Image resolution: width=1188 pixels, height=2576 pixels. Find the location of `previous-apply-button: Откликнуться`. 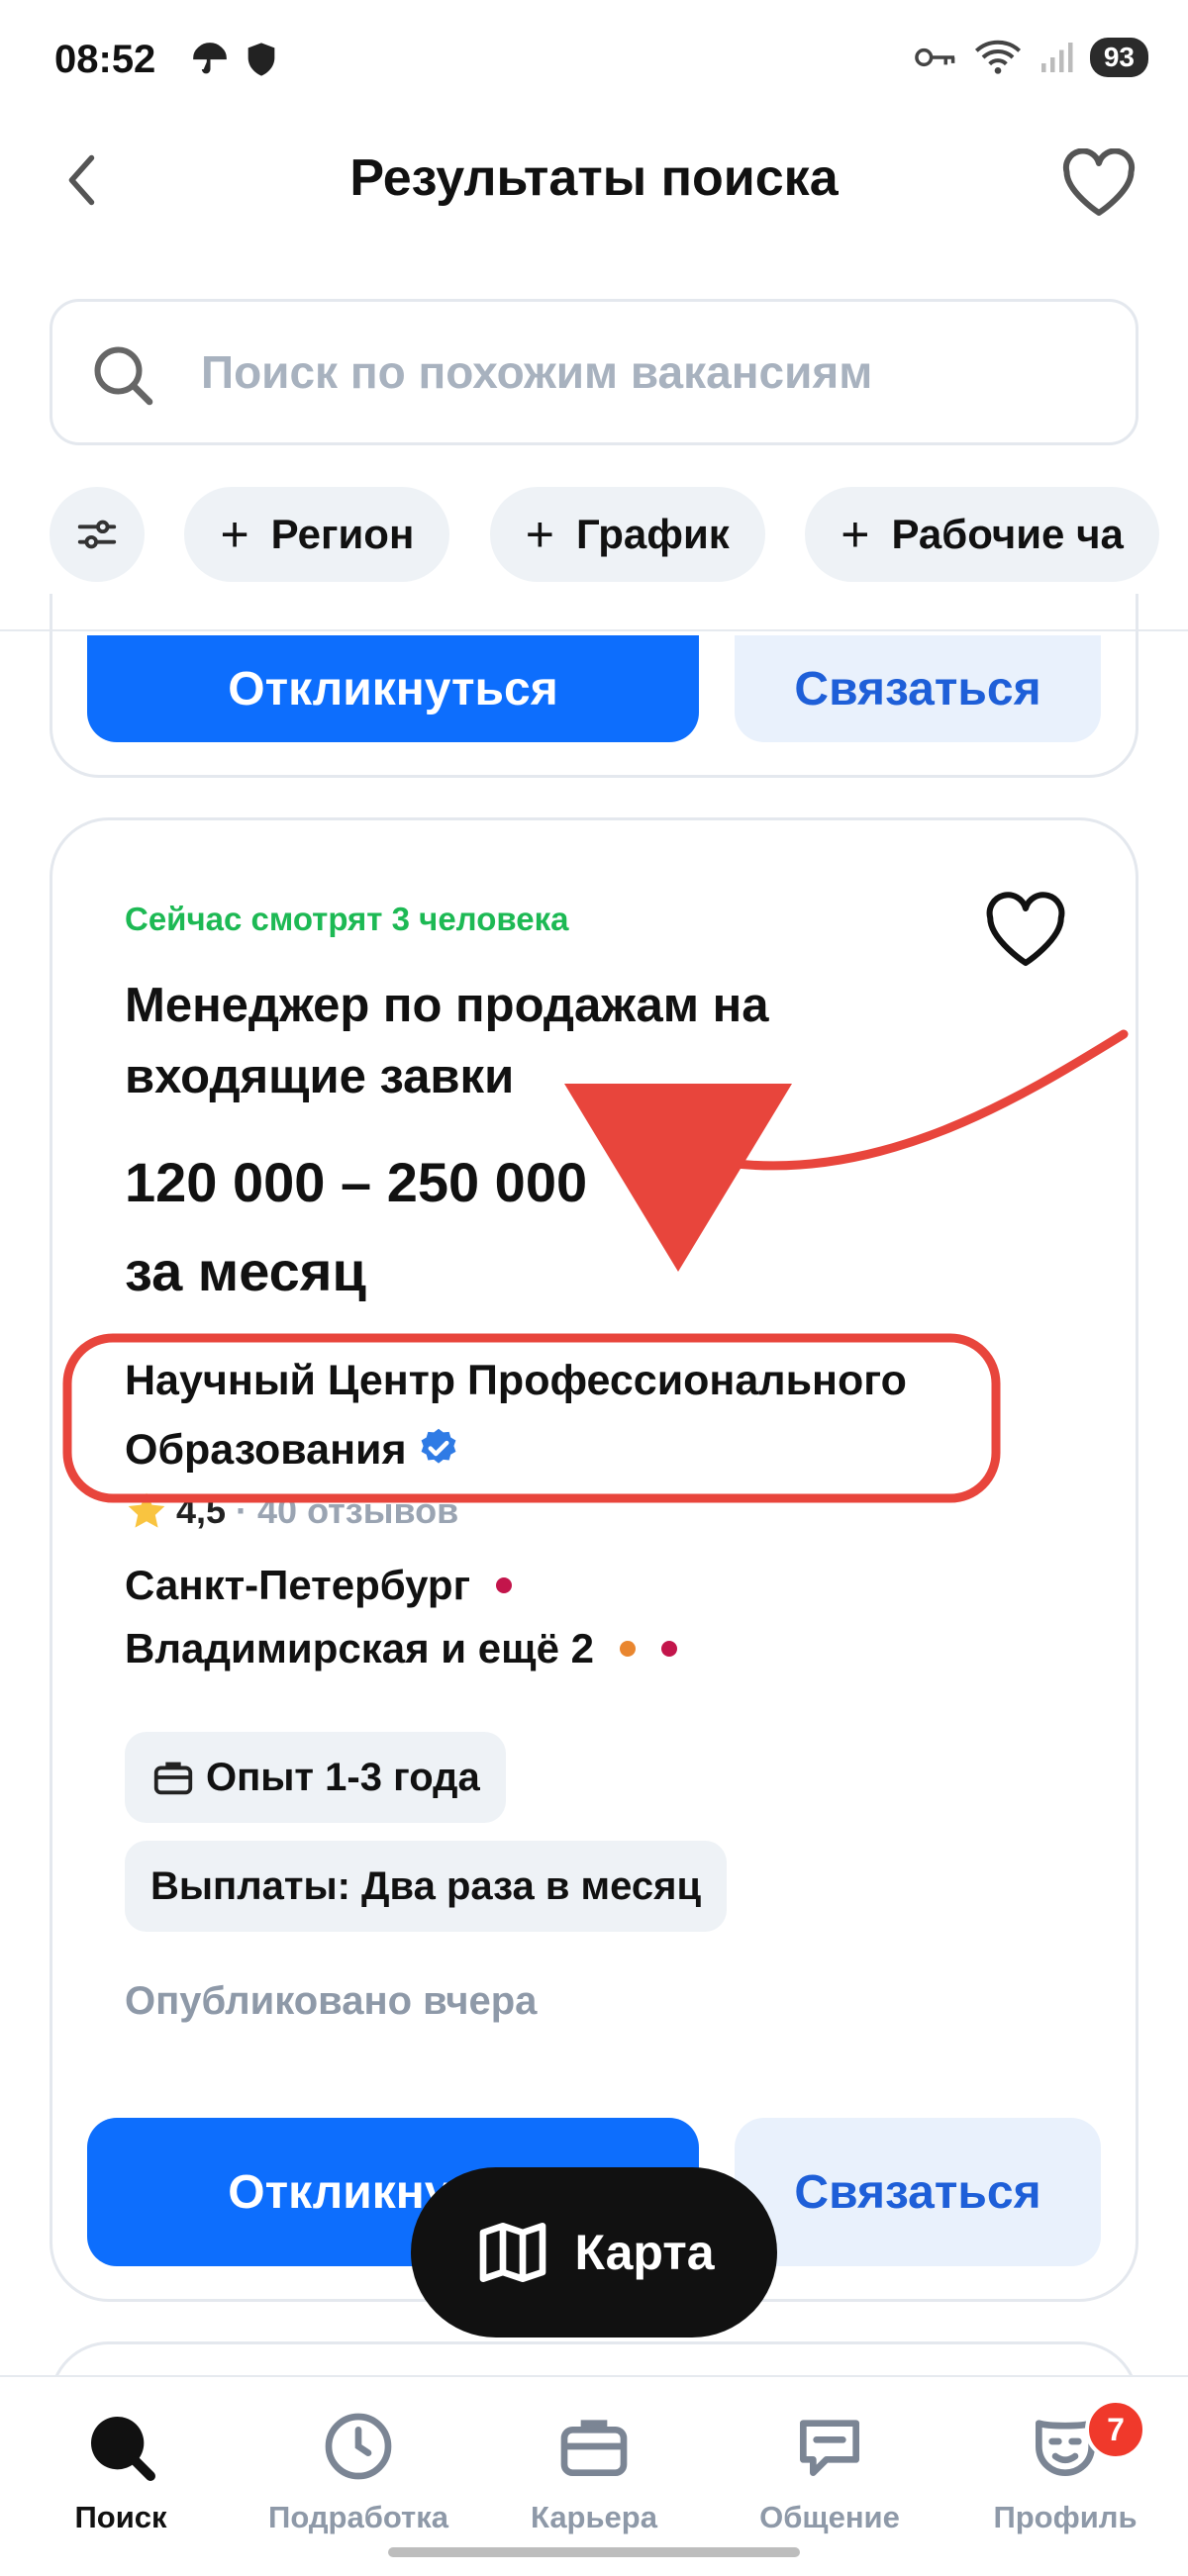

previous-apply-button: Откликнуться is located at coordinates (393, 688).